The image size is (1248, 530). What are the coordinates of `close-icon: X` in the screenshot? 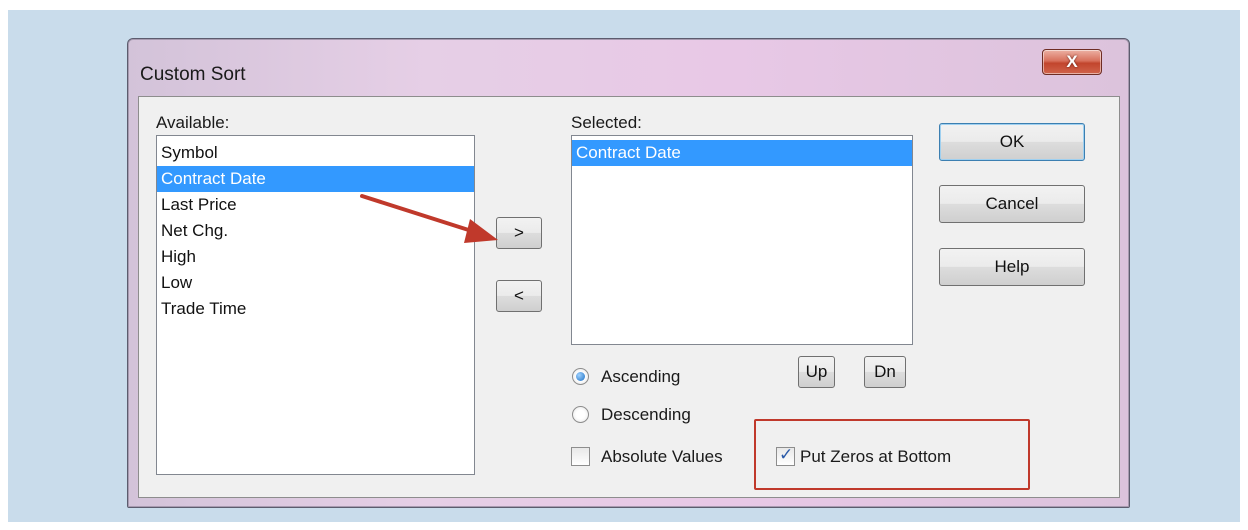 It's located at (1072, 61).